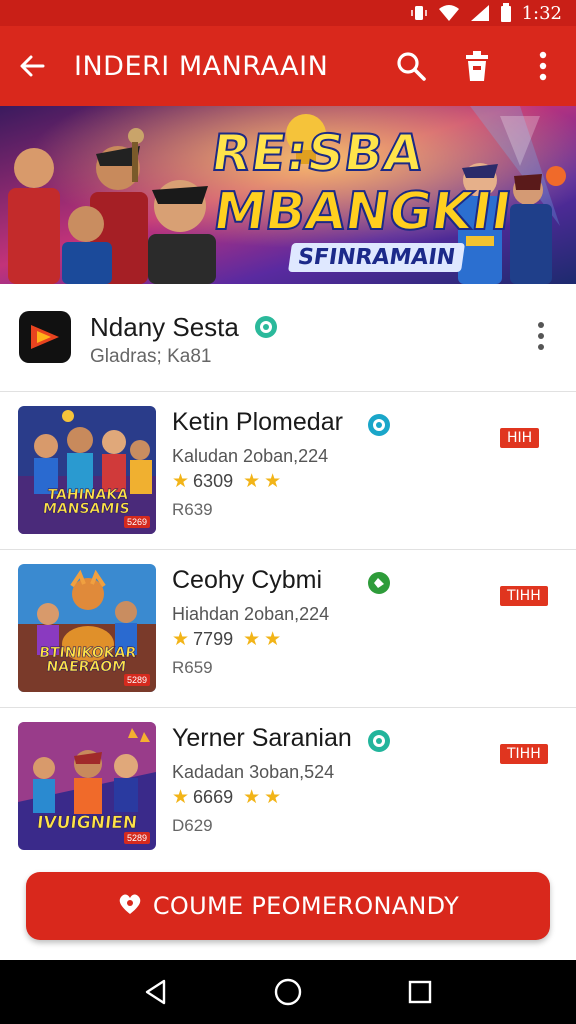 The width and height of the screenshot is (576, 1024). Describe the element at coordinates (151, 356) in the screenshot. I see `publisher-subtitle: Gladras; Ka81` at that location.